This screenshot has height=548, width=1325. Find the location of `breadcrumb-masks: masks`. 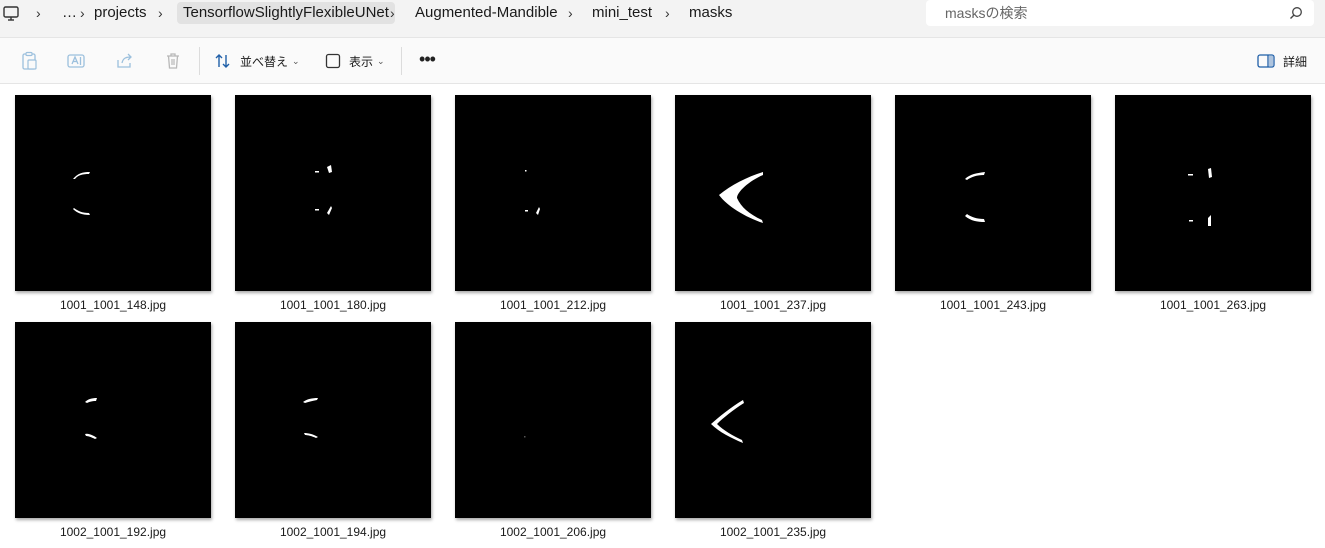

breadcrumb-masks: masks is located at coordinates (710, 13).